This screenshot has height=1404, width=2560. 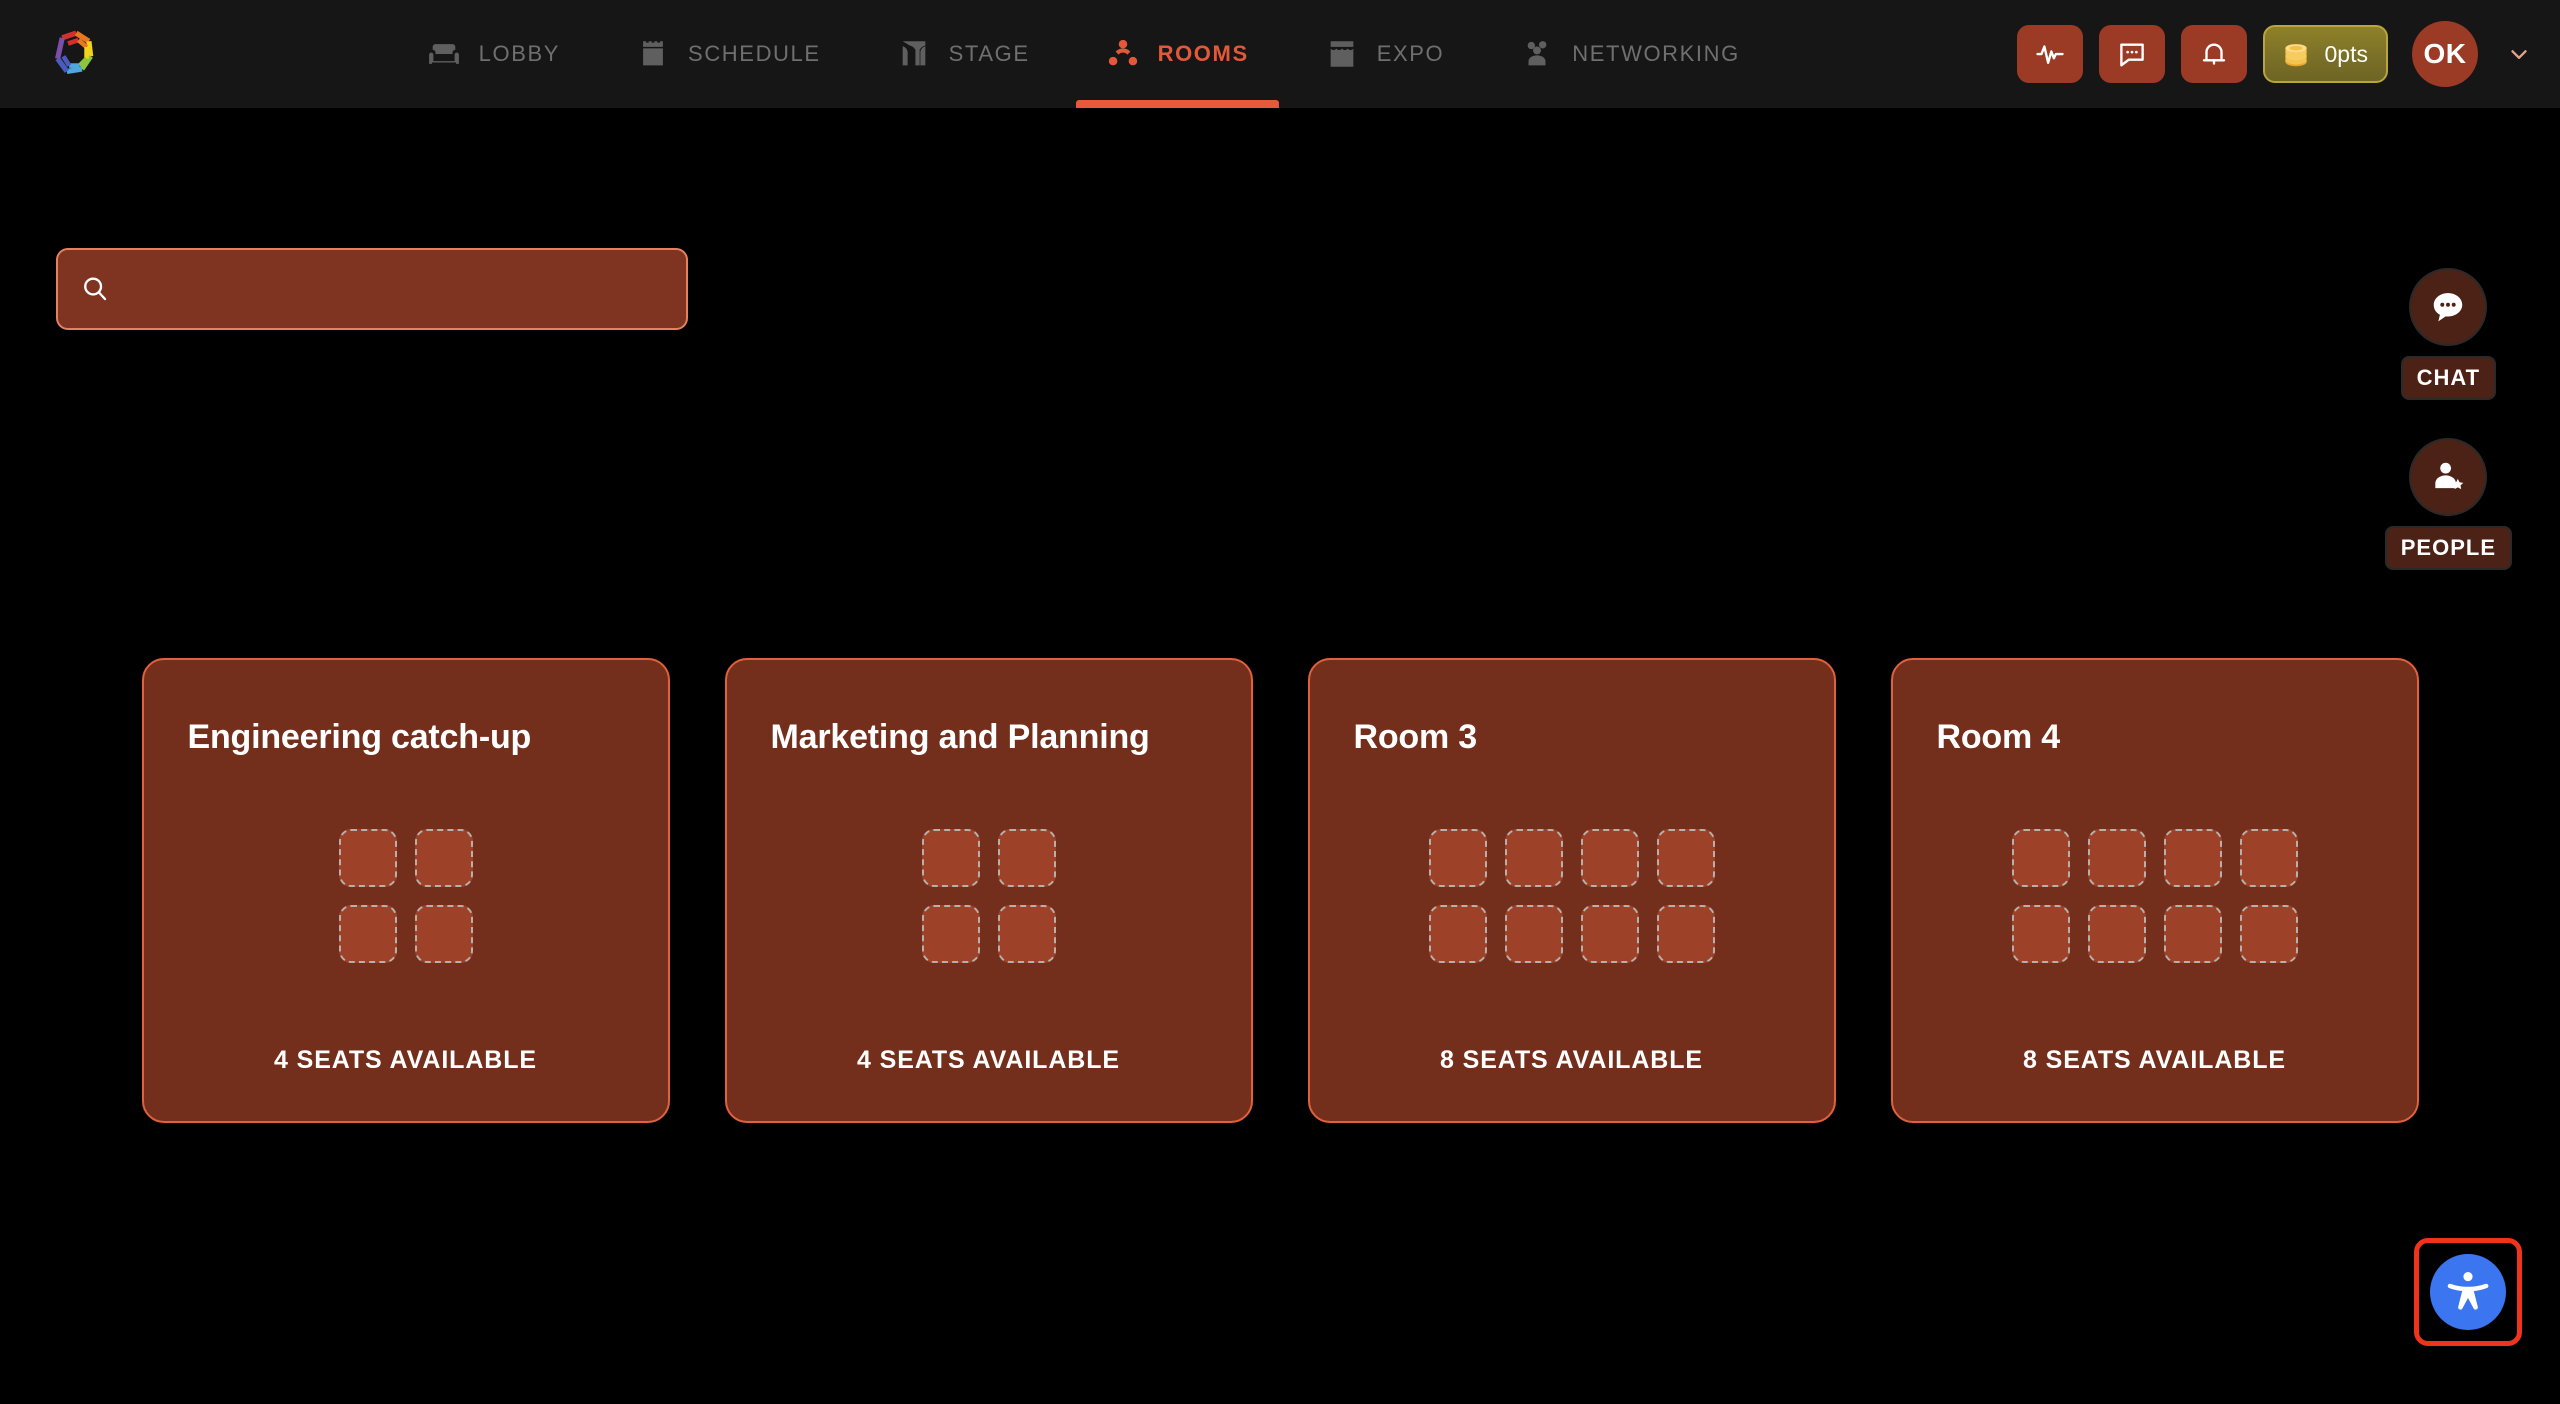 I want to click on room-search, so click(x=372, y=289).